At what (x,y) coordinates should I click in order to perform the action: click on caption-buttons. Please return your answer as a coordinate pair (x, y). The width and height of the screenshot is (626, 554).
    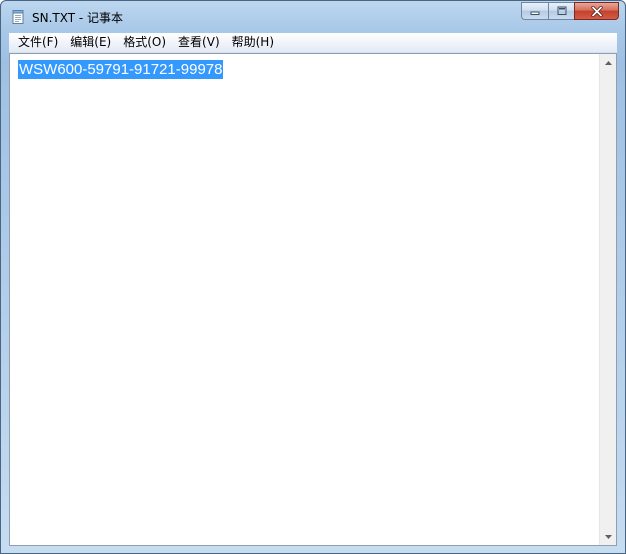
    Looking at the image, I should click on (570, 12).